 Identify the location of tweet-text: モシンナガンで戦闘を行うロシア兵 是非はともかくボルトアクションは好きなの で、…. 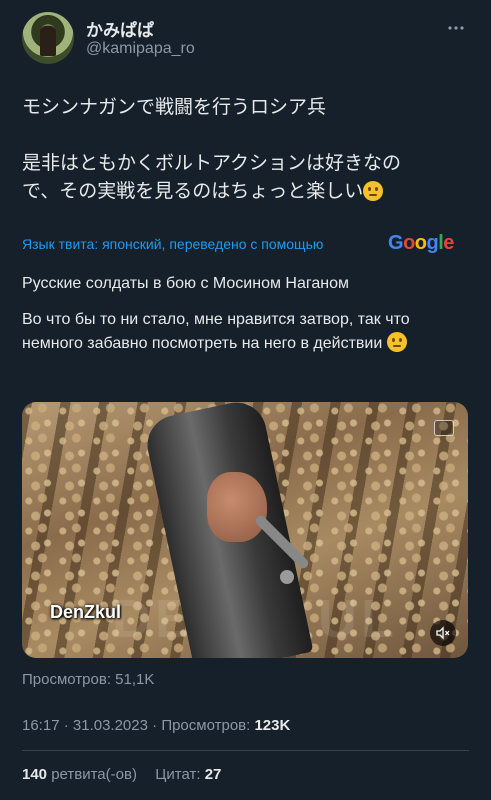
(247, 150).